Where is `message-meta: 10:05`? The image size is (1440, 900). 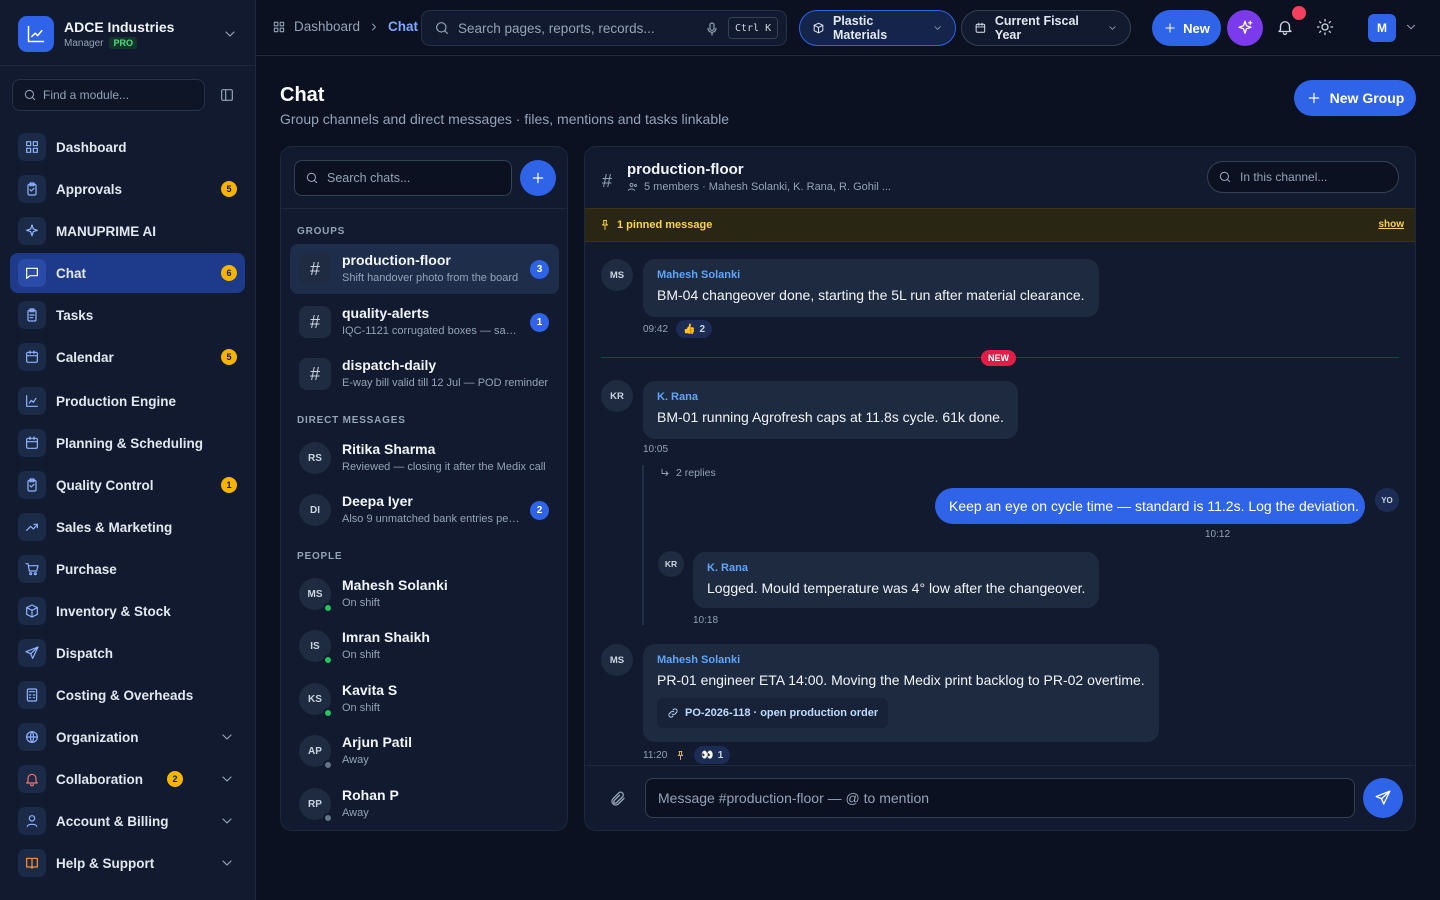
message-meta: 10:05 is located at coordinates (655, 449).